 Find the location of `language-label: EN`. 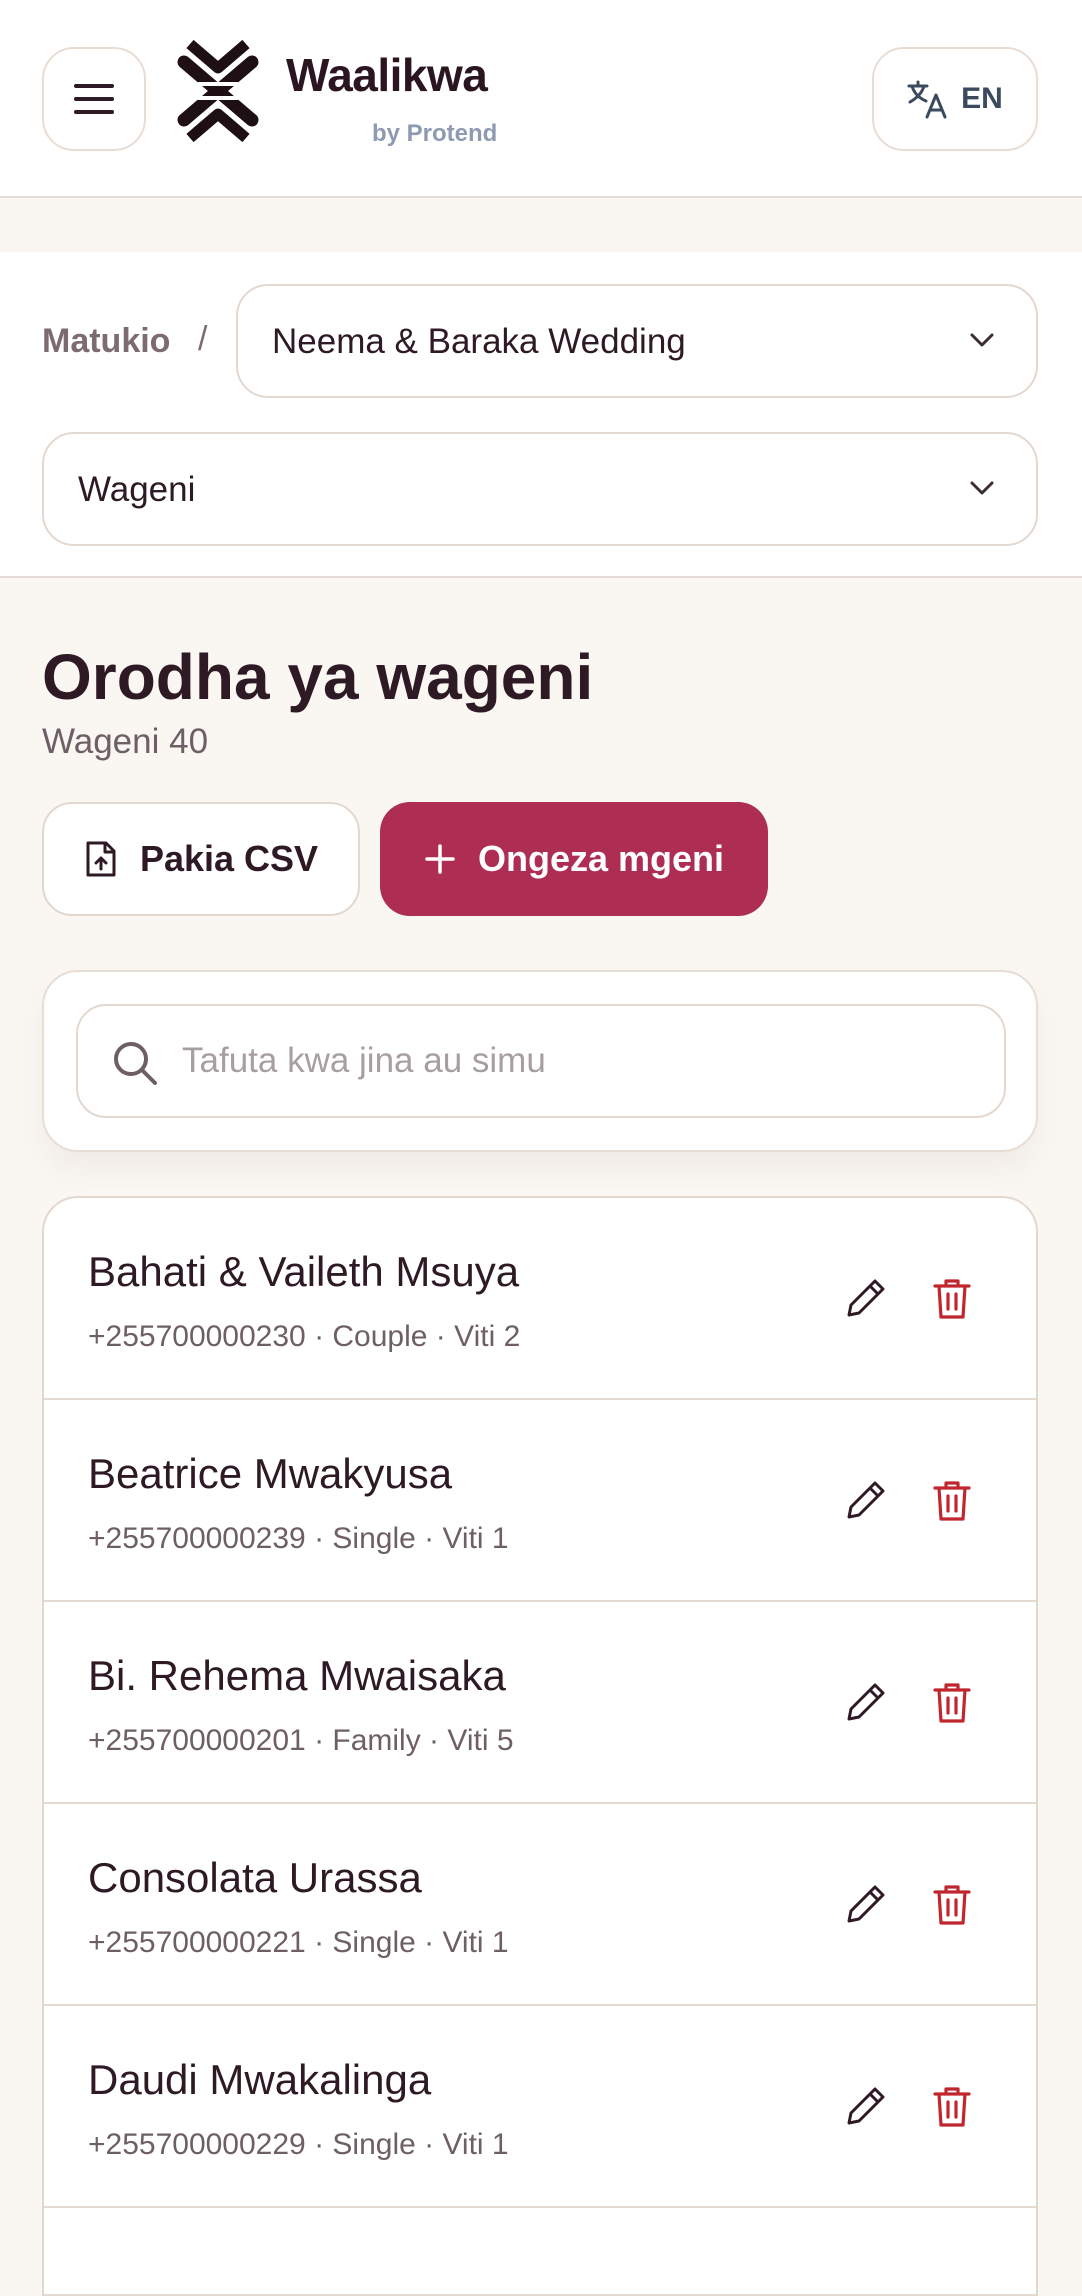

language-label: EN is located at coordinates (982, 98).